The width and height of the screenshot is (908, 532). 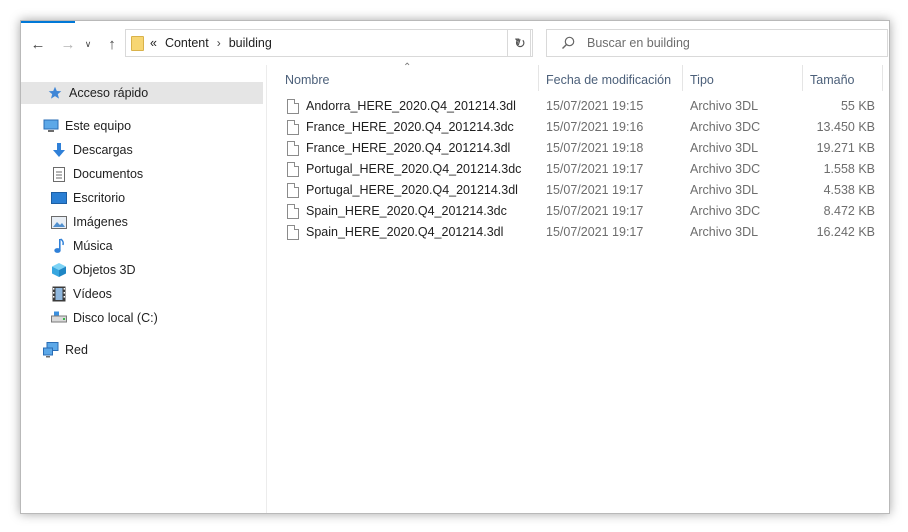 I want to click on search-icon, so click(x=568, y=43).